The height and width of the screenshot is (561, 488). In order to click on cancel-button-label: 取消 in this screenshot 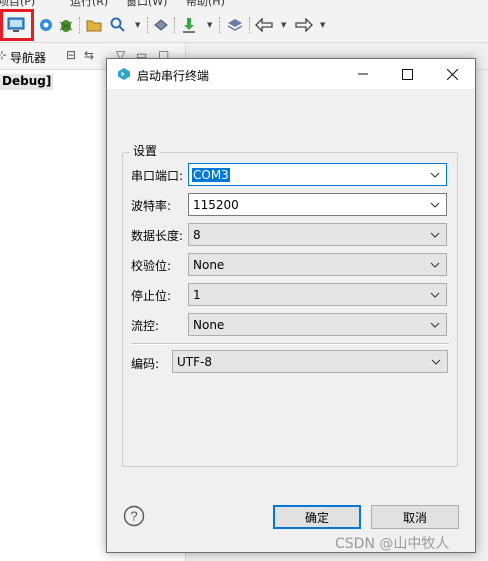, I will do `click(414, 517)`.